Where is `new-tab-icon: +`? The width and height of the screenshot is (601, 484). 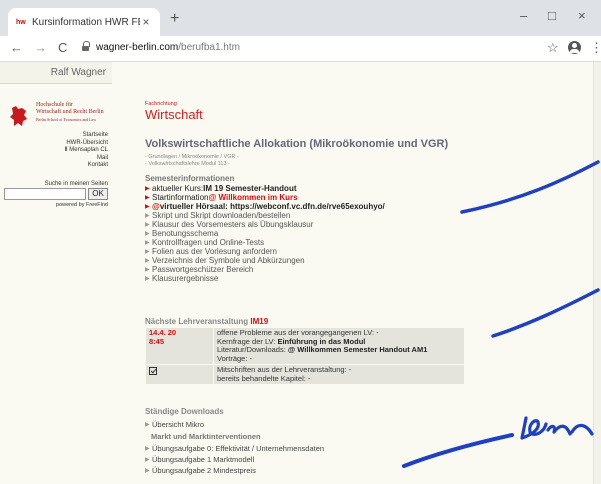
new-tab-icon: + is located at coordinates (174, 19).